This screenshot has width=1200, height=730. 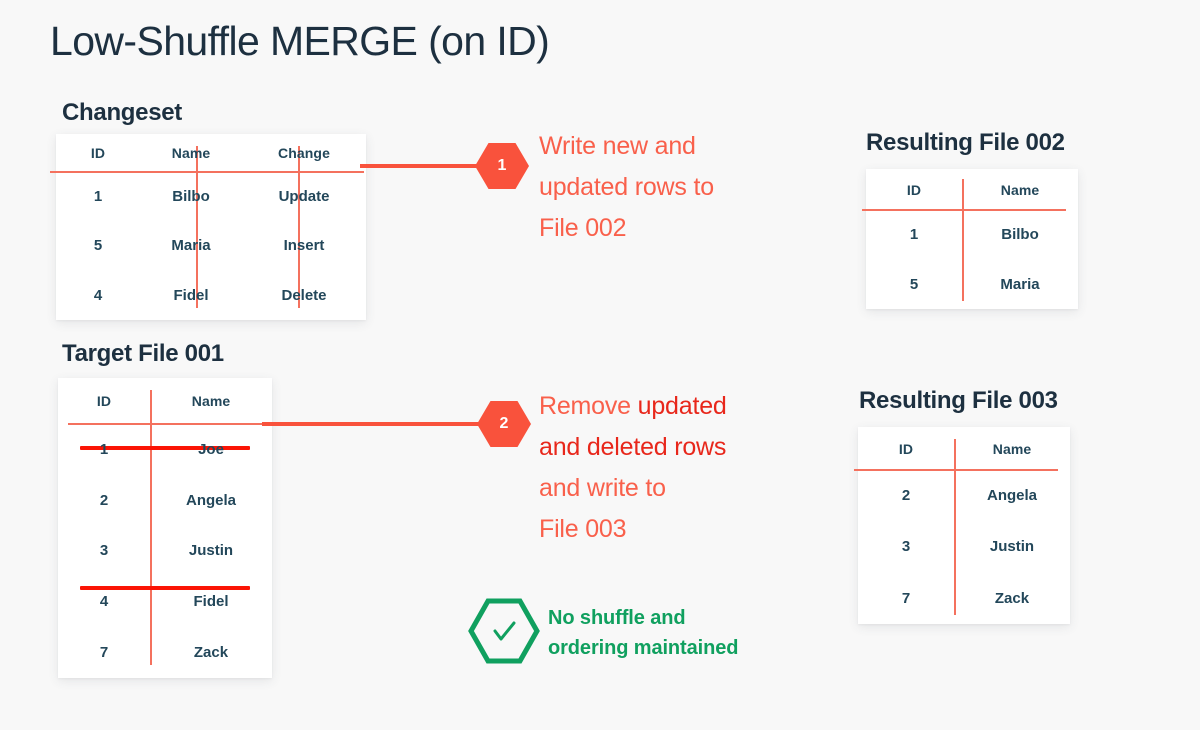 I want to click on step-2-line-1: Remove updated, so click(x=684, y=406).